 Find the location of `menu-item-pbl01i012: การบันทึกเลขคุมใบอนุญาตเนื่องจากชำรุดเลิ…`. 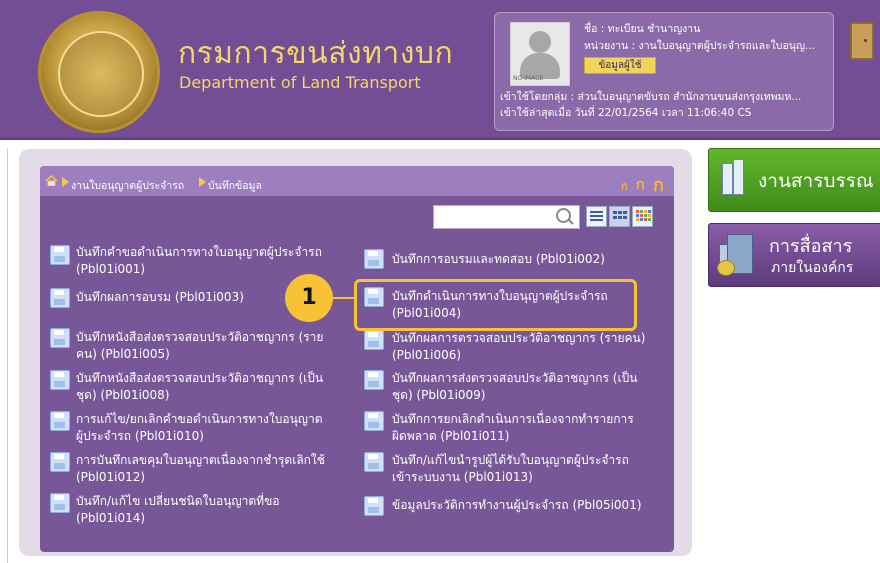

menu-item-pbl01i012: การบันทึกเลขคุมใบอนุญาตเนื่องจากชำรุดเลิ… is located at coordinates (222, 469).